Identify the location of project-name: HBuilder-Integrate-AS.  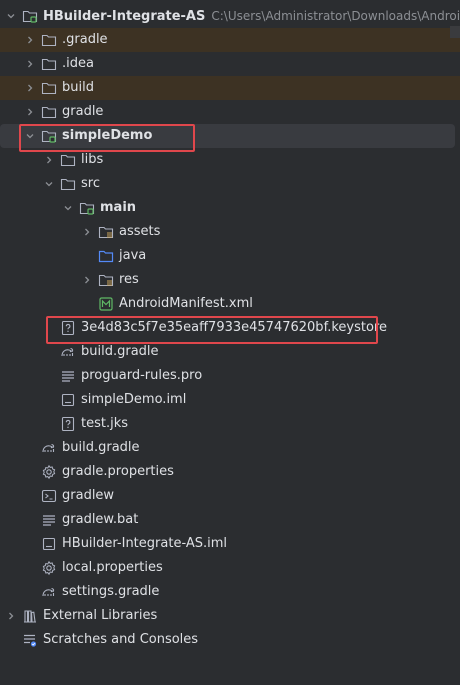
(124, 16).